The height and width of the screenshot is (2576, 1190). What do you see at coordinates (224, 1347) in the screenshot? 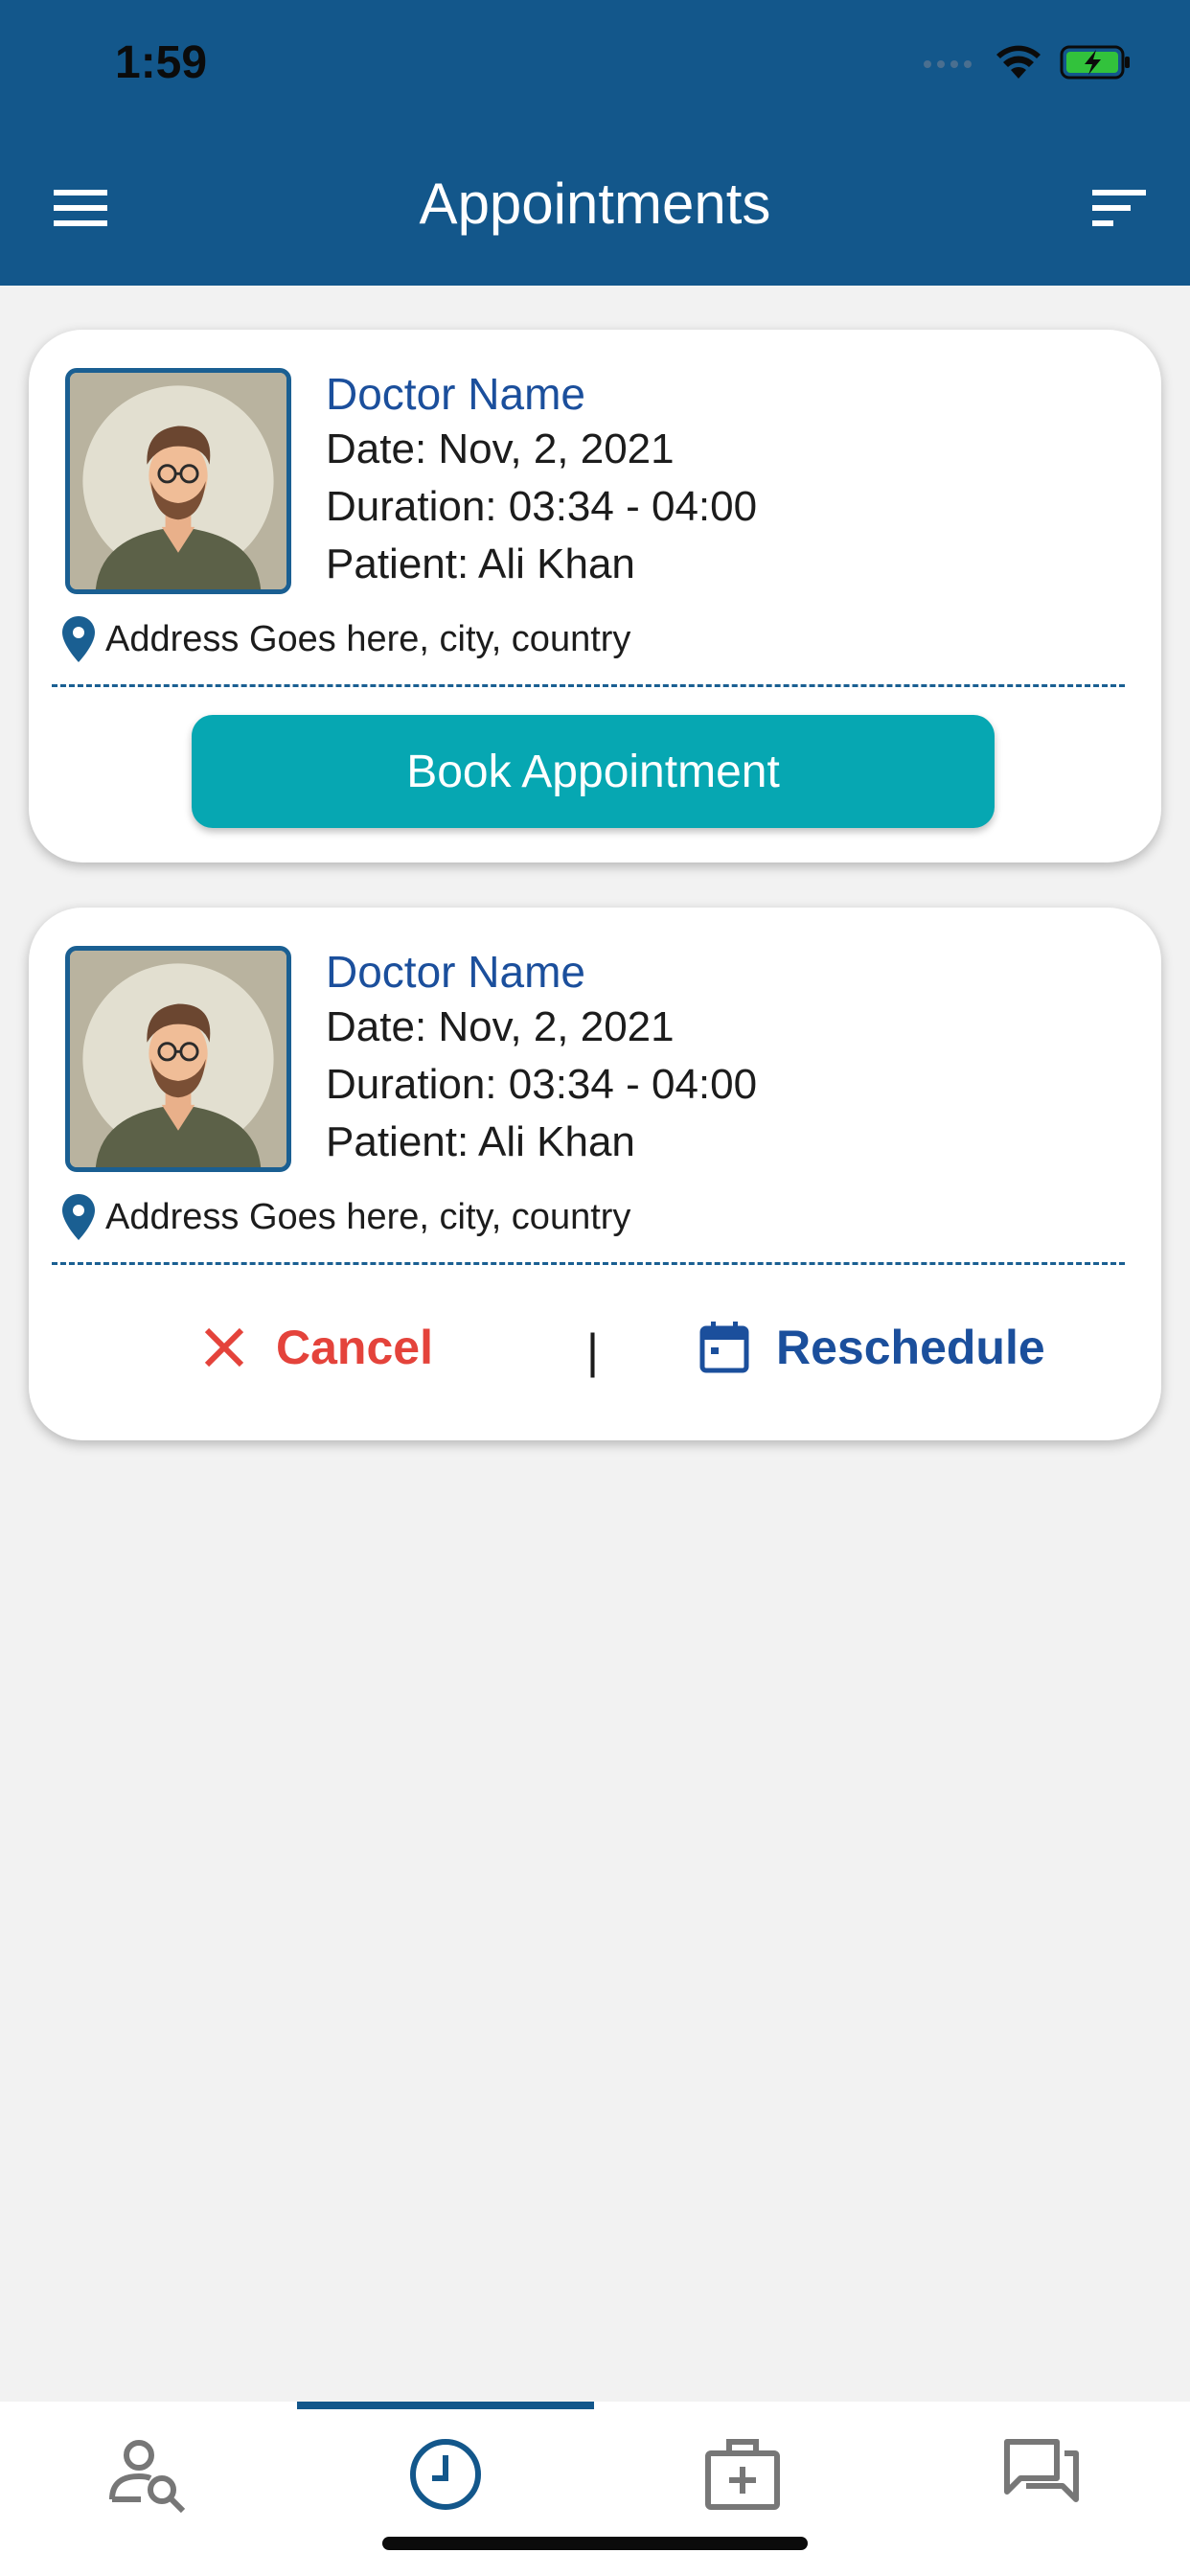
I see `close-icon` at bounding box center [224, 1347].